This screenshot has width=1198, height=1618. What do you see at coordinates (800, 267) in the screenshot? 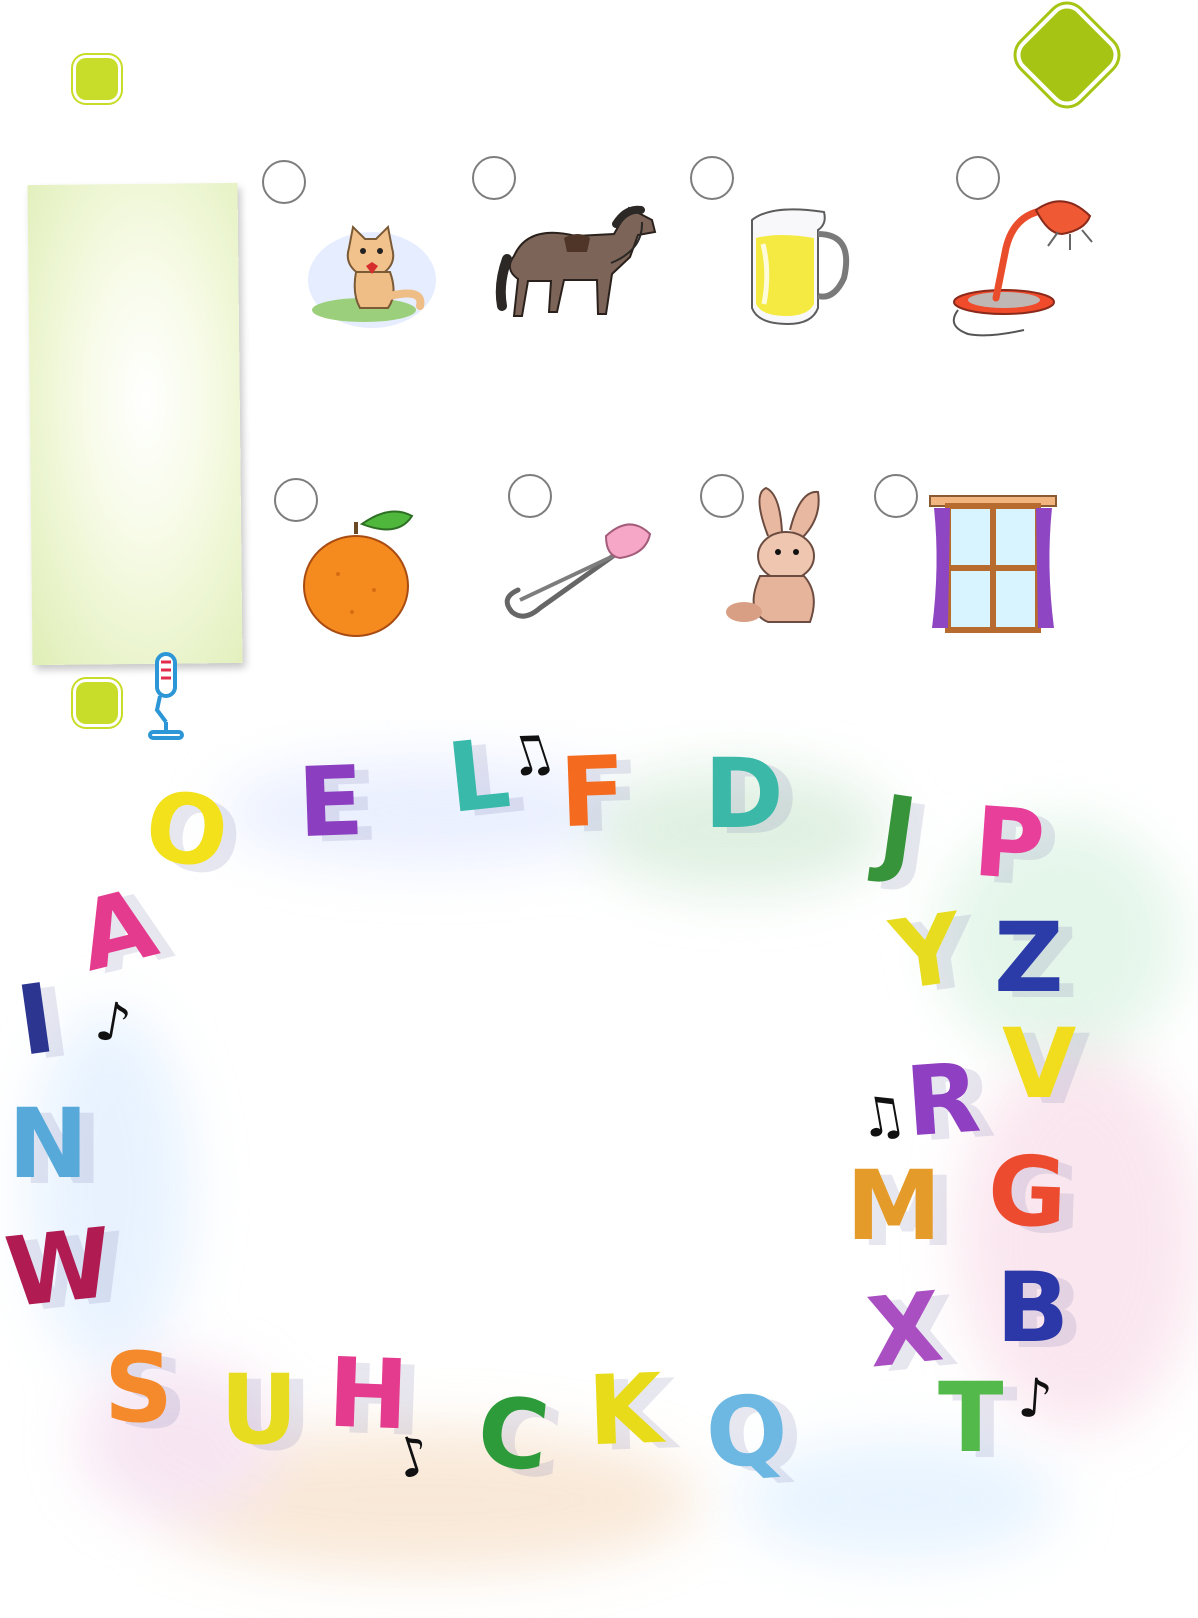
I see `juice-jug-picture` at bounding box center [800, 267].